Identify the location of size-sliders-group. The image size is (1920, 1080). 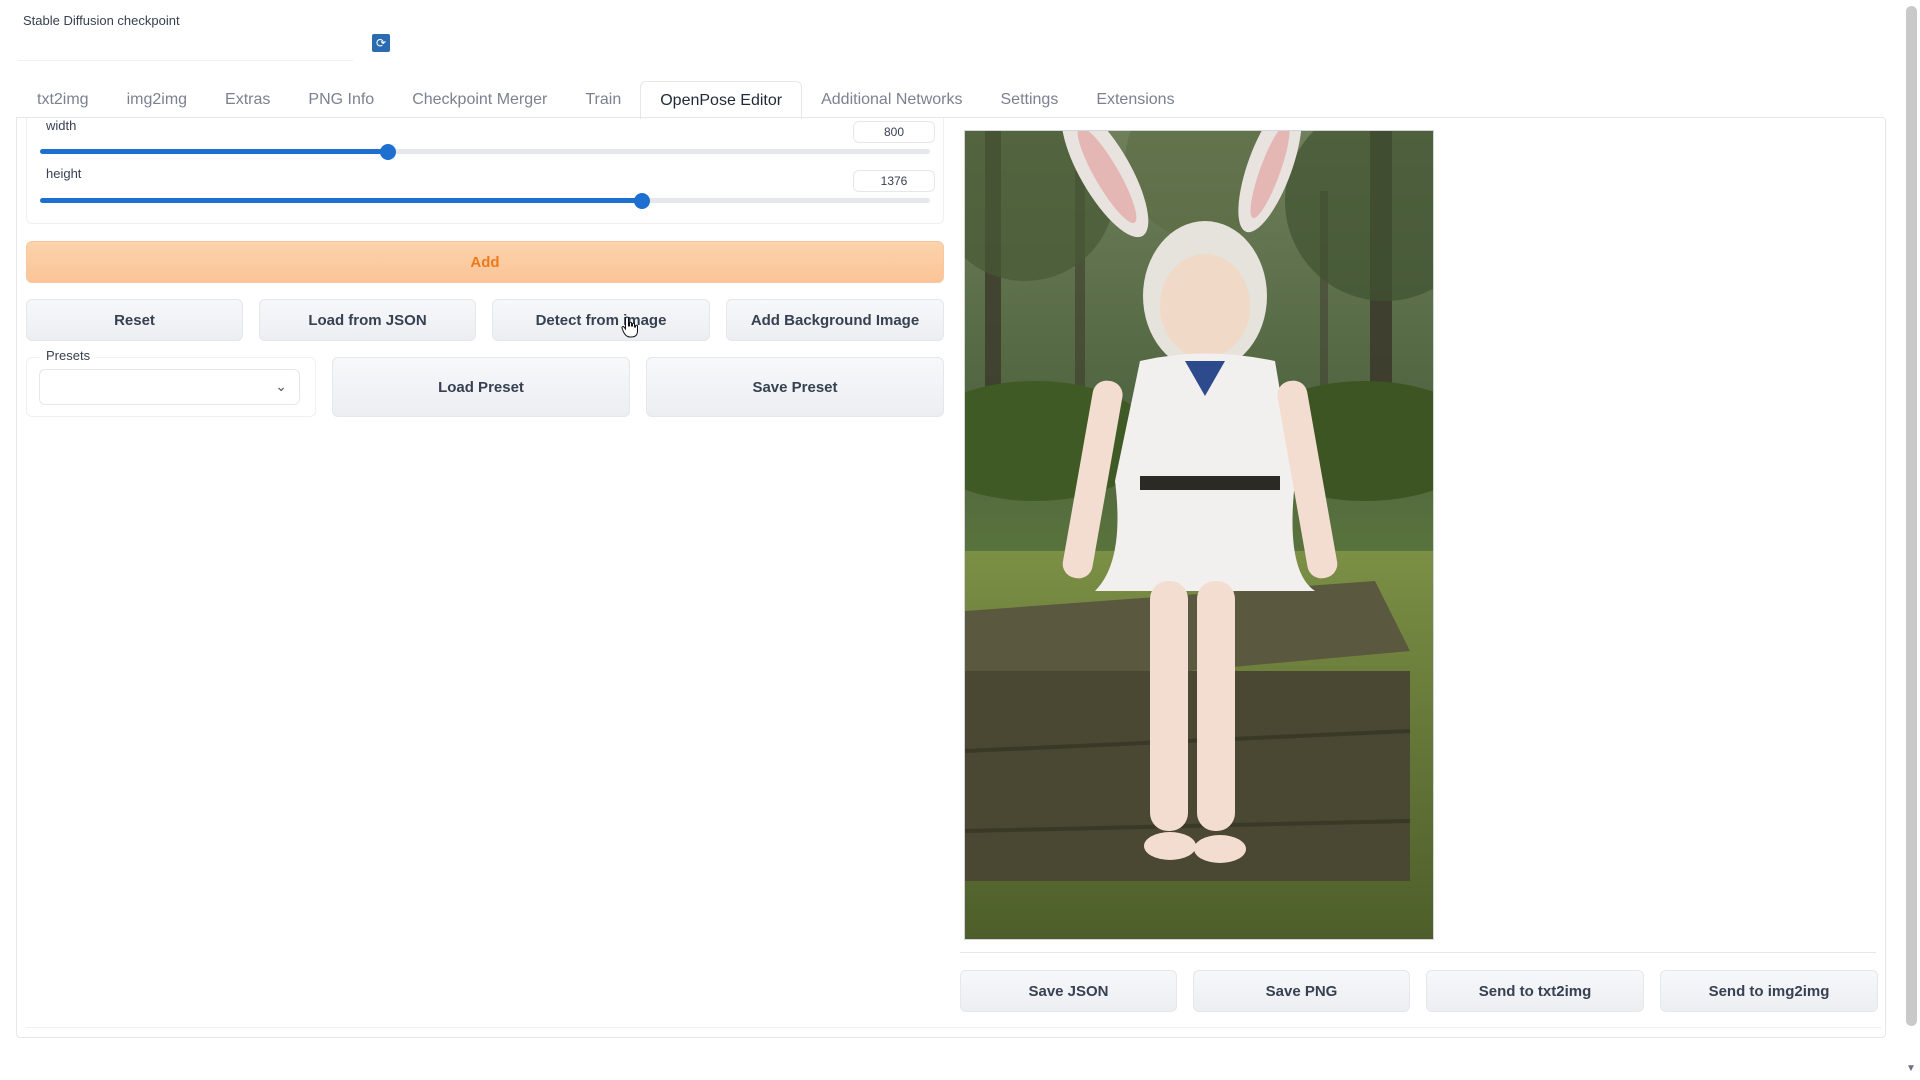
(485, 171).